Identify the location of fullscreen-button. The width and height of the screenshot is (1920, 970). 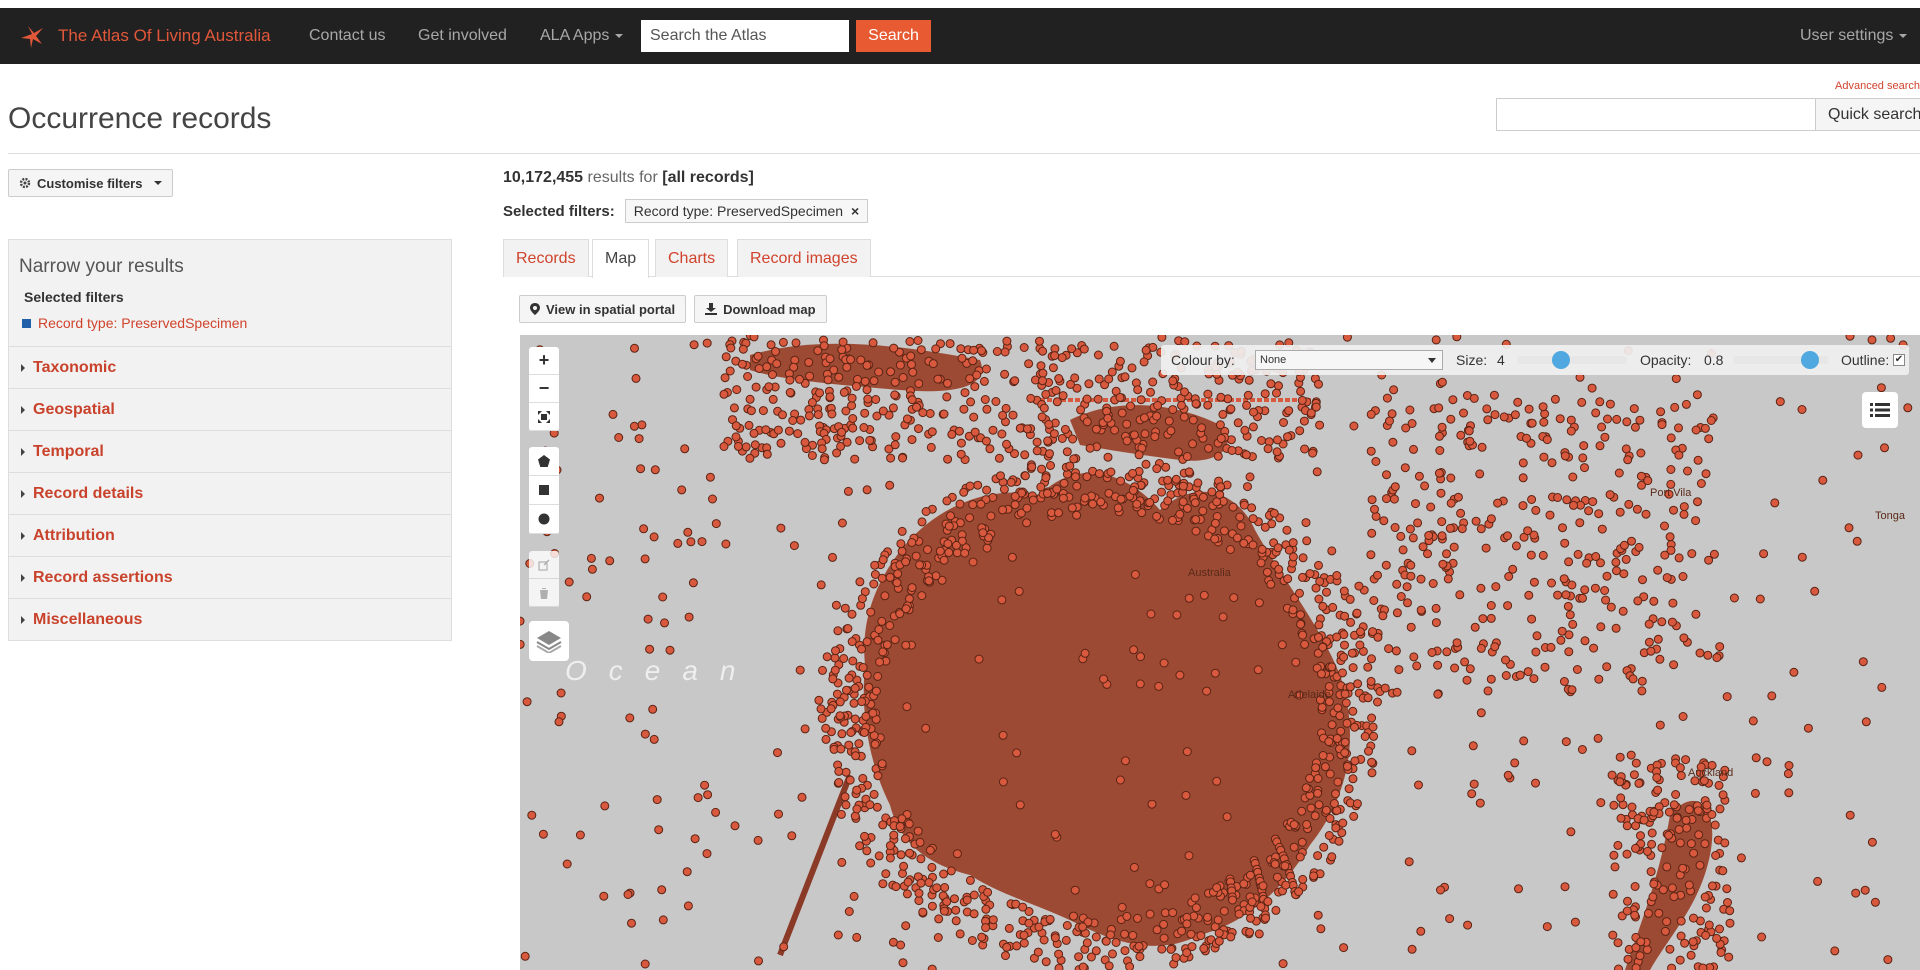
(544, 417).